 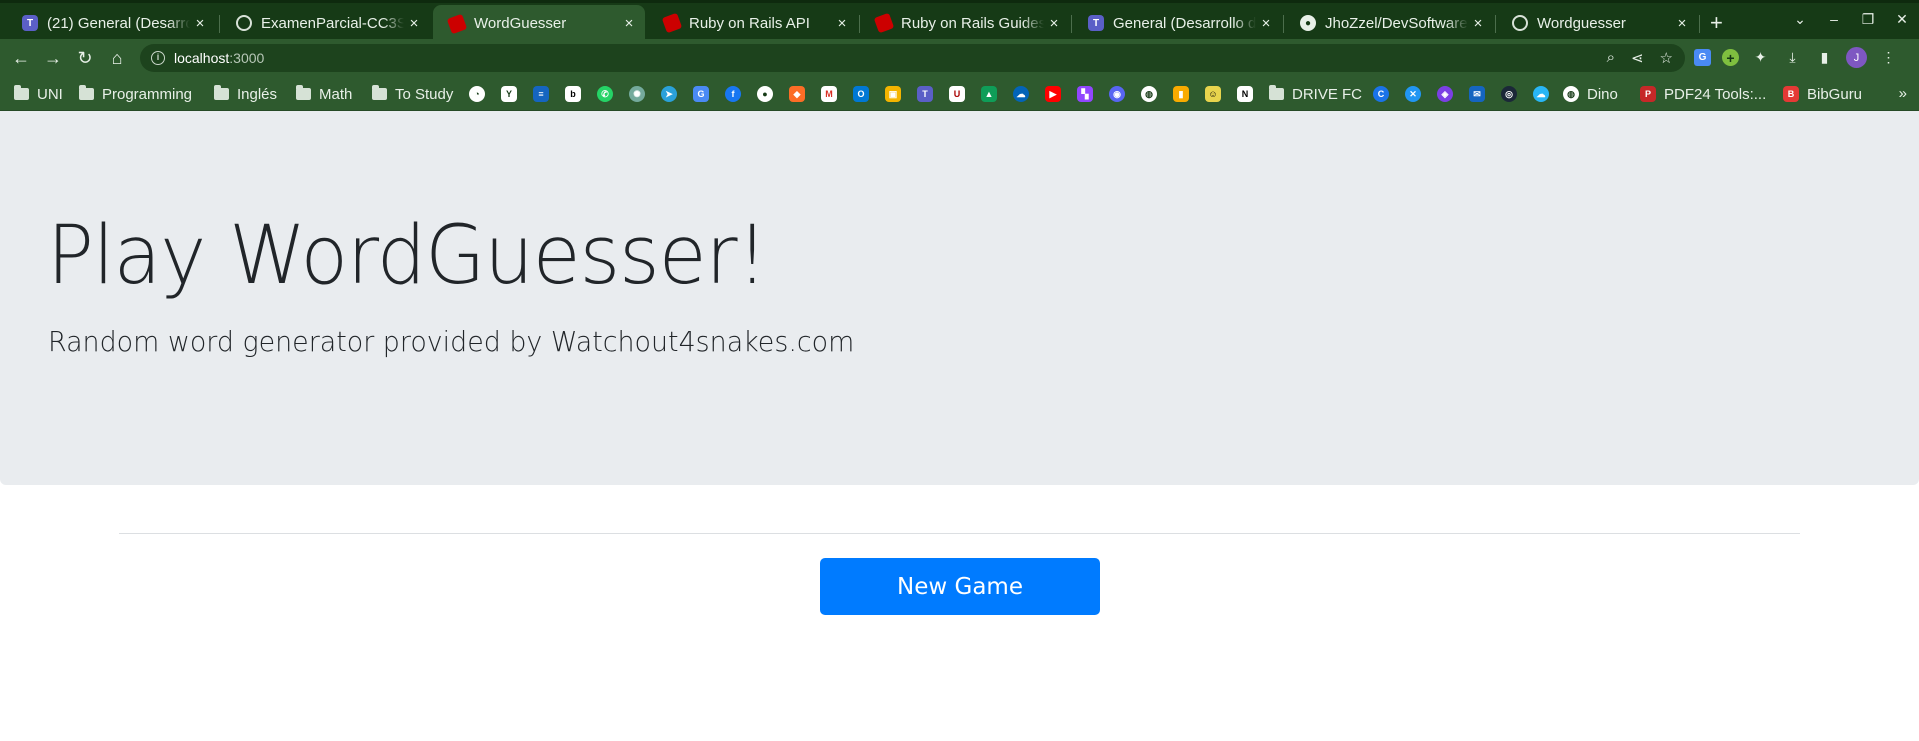 What do you see at coordinates (669, 94) in the screenshot?
I see `telegram-icon: ➤` at bounding box center [669, 94].